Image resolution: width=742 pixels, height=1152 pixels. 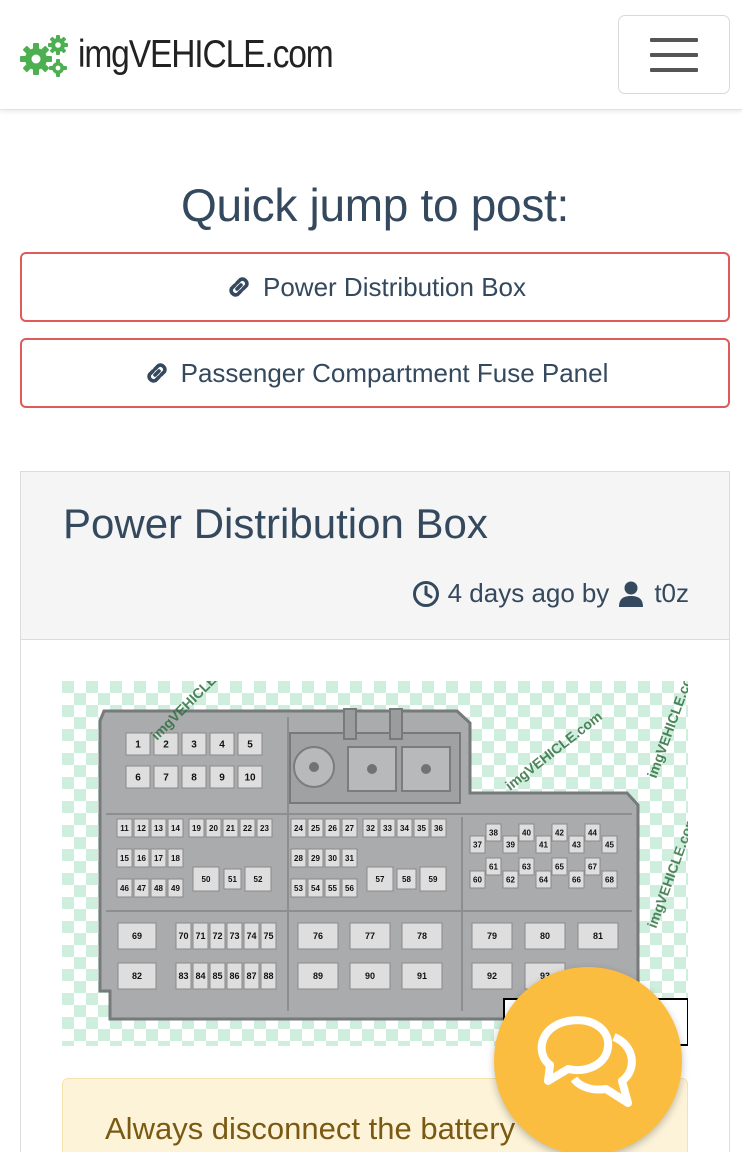 I want to click on svg-text: 25, so click(x=315, y=828).